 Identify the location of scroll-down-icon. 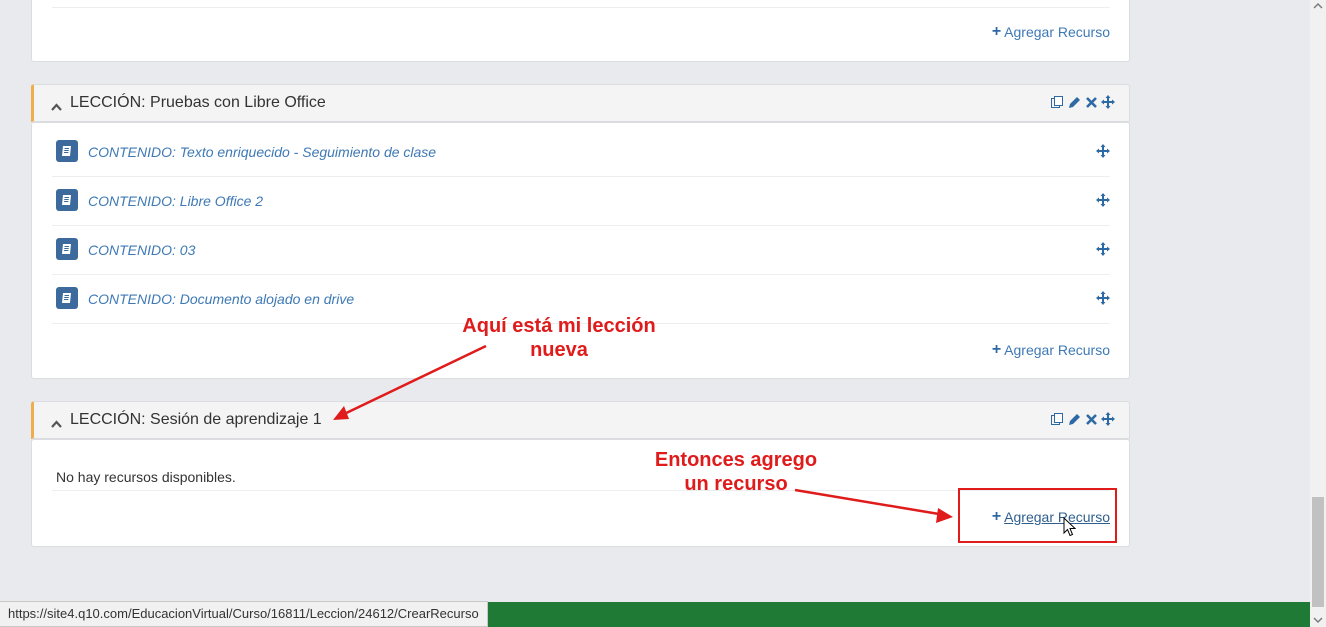
(1318, 620).